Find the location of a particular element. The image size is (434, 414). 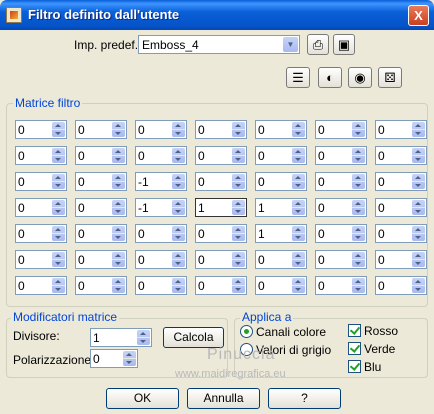

matrix-cell-5-0: 0 is located at coordinates (41, 259).